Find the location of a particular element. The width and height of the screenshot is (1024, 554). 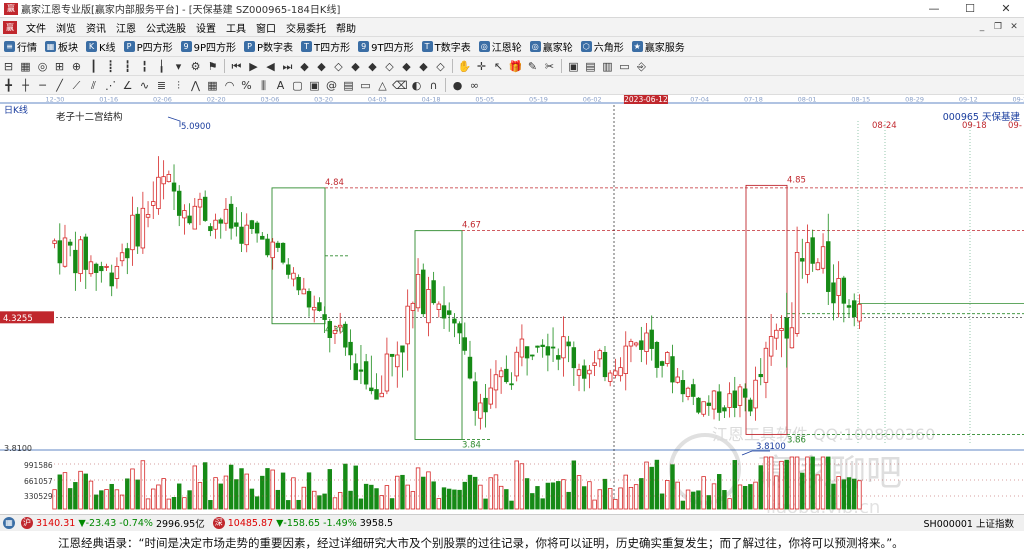

menu-formula: 公式选股 is located at coordinates (166, 27).